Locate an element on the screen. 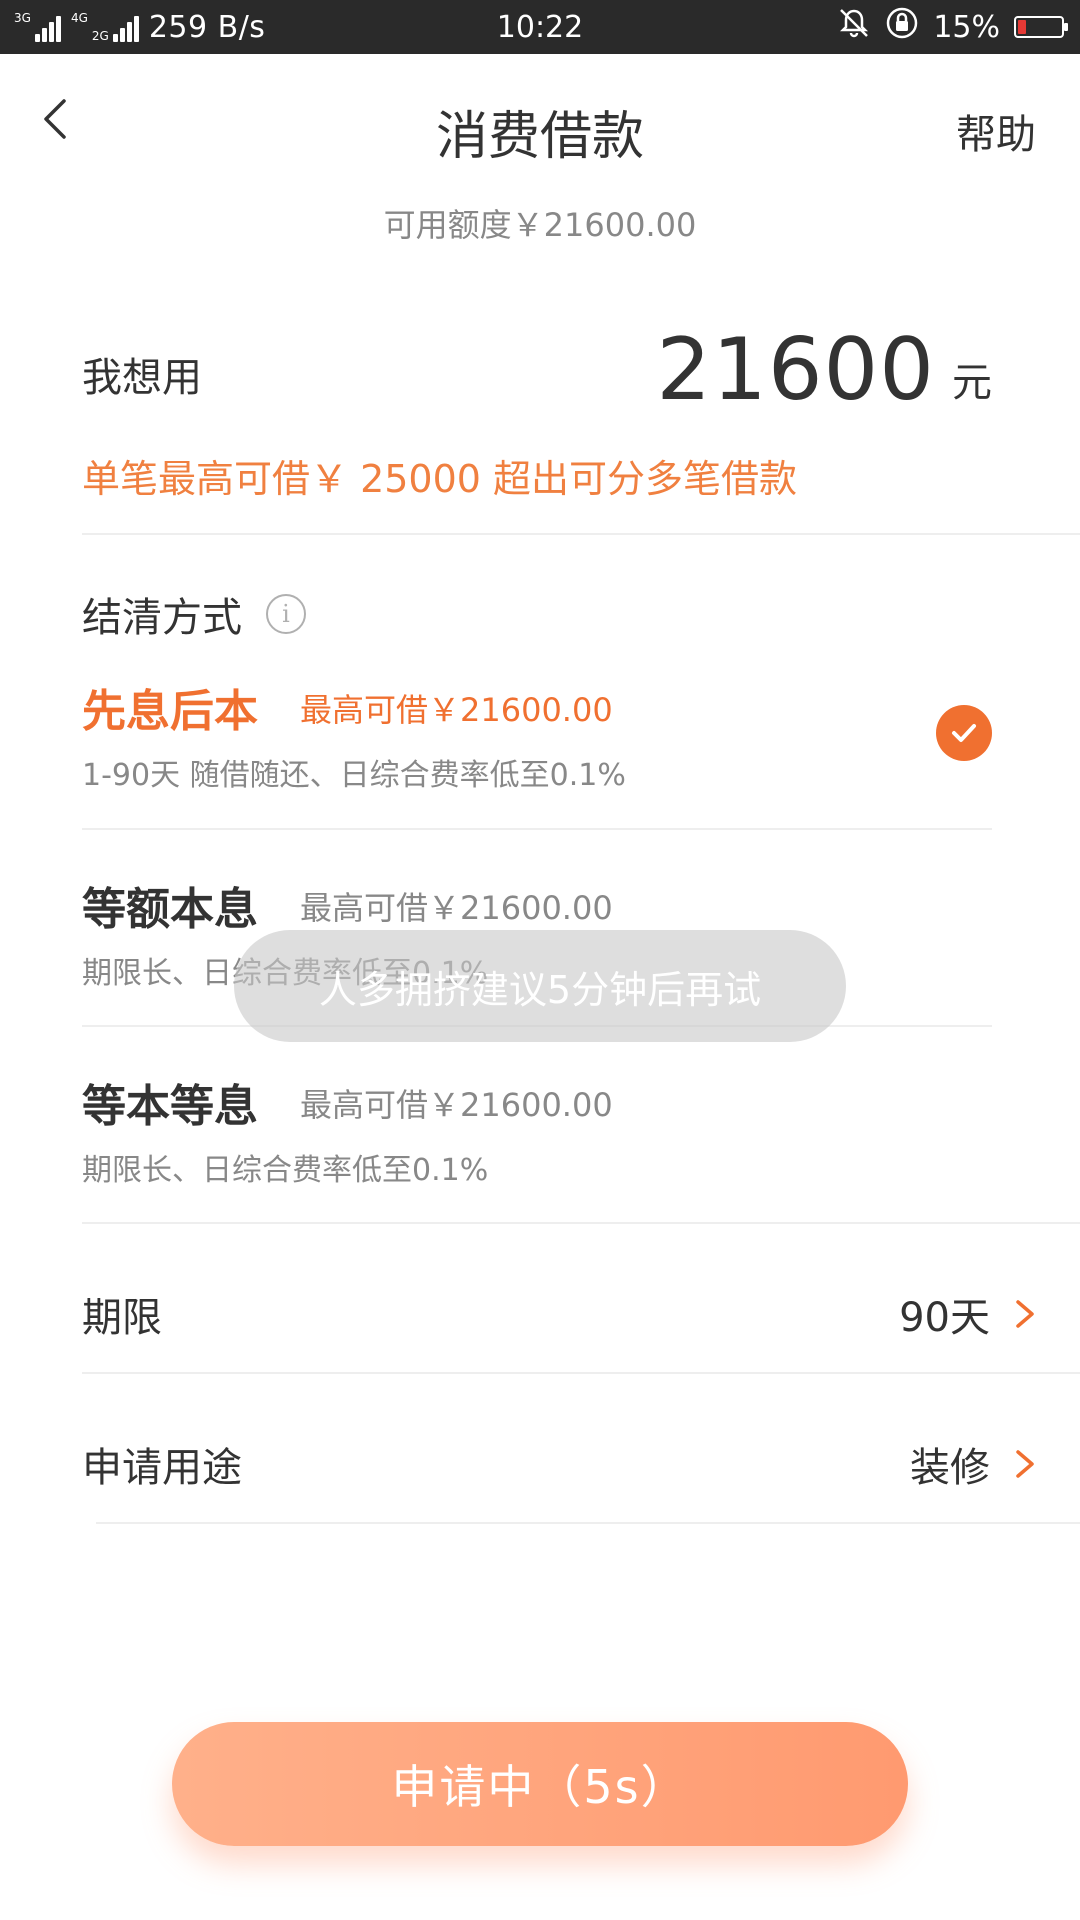 This screenshot has height=1920, width=1080. available-credit: 可用额度￥21600.00 is located at coordinates (540, 225).